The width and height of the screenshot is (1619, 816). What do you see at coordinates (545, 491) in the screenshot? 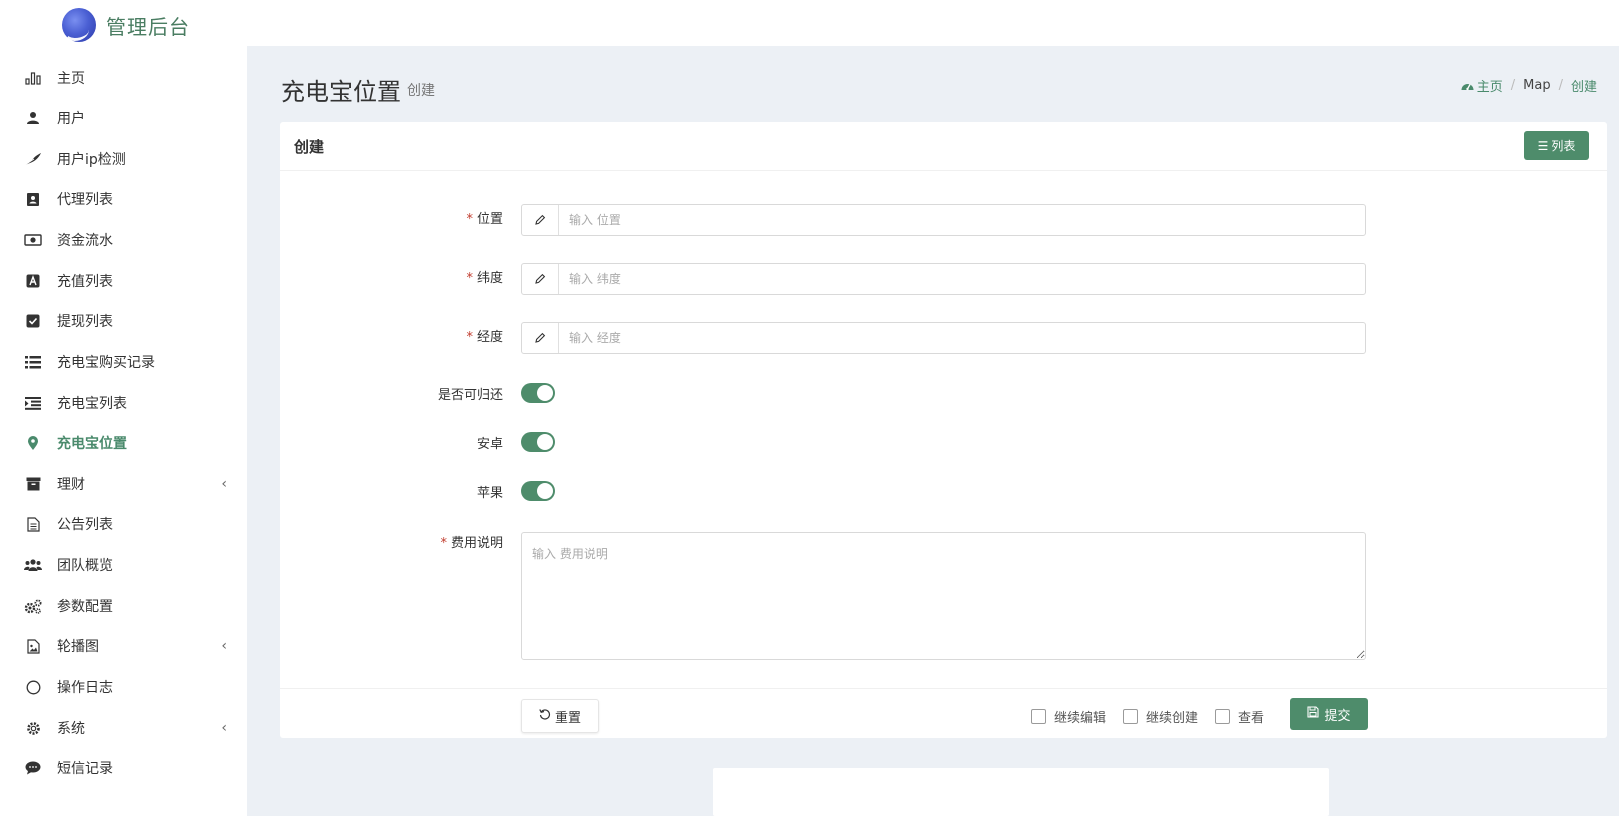
I see `toggle-knob` at bounding box center [545, 491].